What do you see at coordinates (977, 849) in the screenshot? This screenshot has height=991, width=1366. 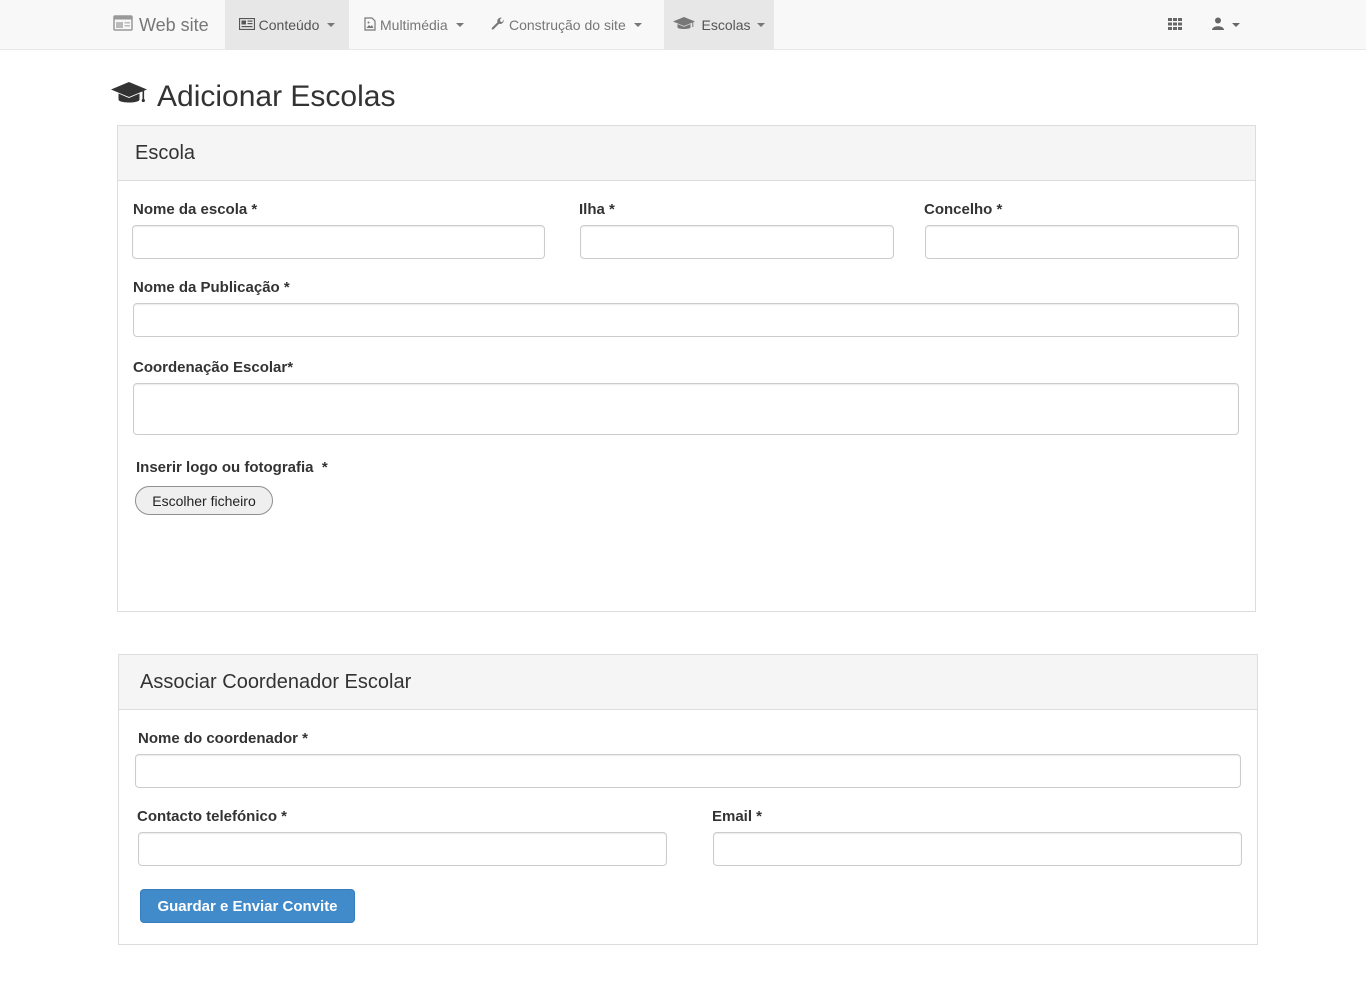 I see `email-input` at bounding box center [977, 849].